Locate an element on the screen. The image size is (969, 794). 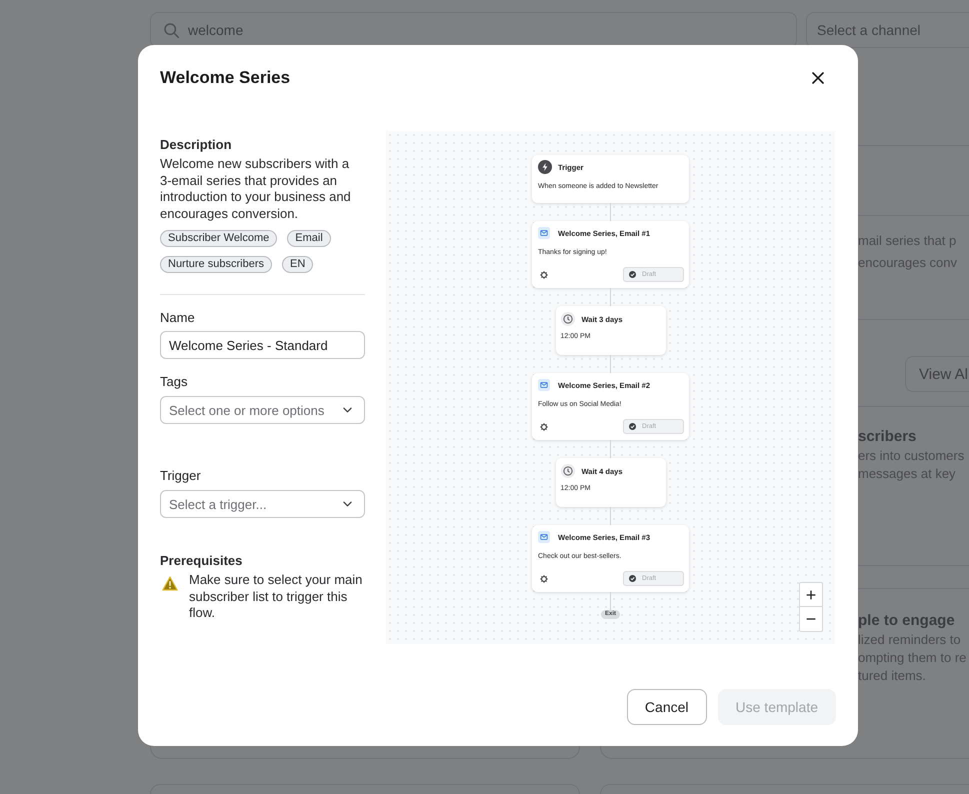
tag-chip: Email is located at coordinates (309, 238).